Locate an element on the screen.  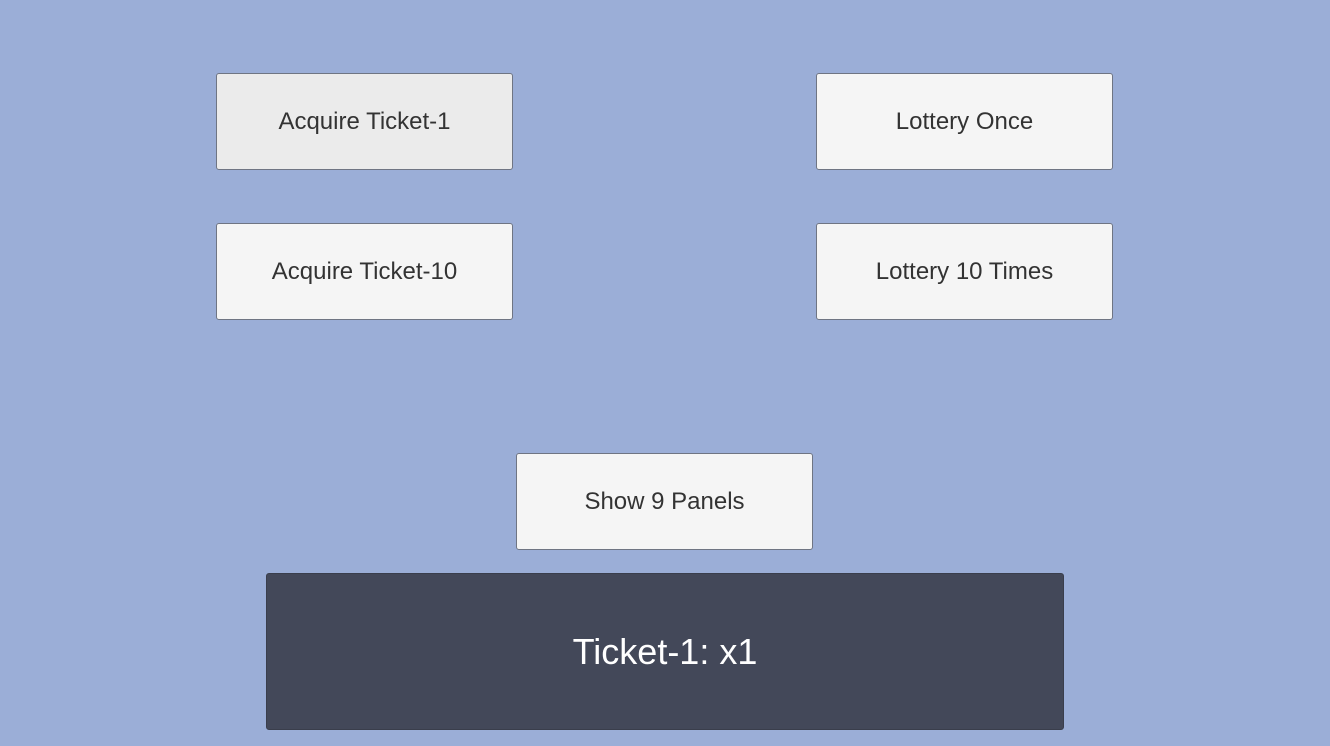
show-9-panels-button: Show 9 Panels is located at coordinates (664, 501).